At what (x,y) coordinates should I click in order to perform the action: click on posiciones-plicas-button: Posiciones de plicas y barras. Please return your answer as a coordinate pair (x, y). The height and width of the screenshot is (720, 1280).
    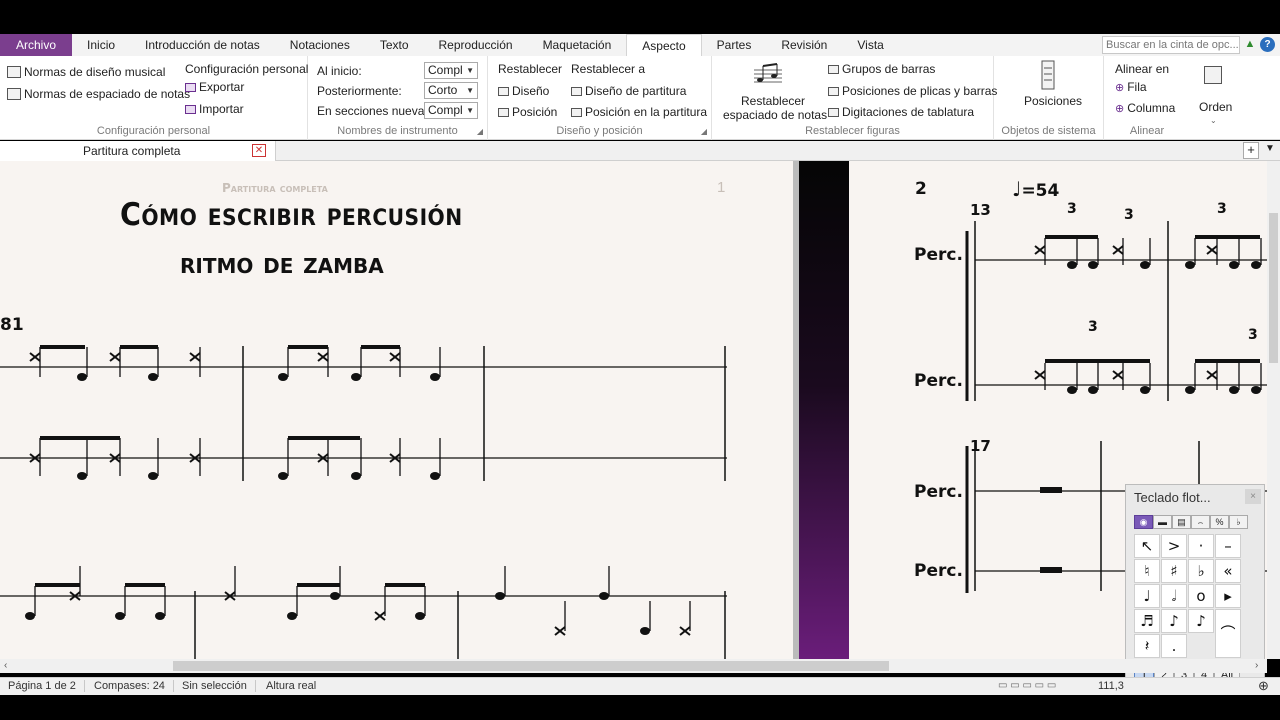
    Looking at the image, I should click on (912, 91).